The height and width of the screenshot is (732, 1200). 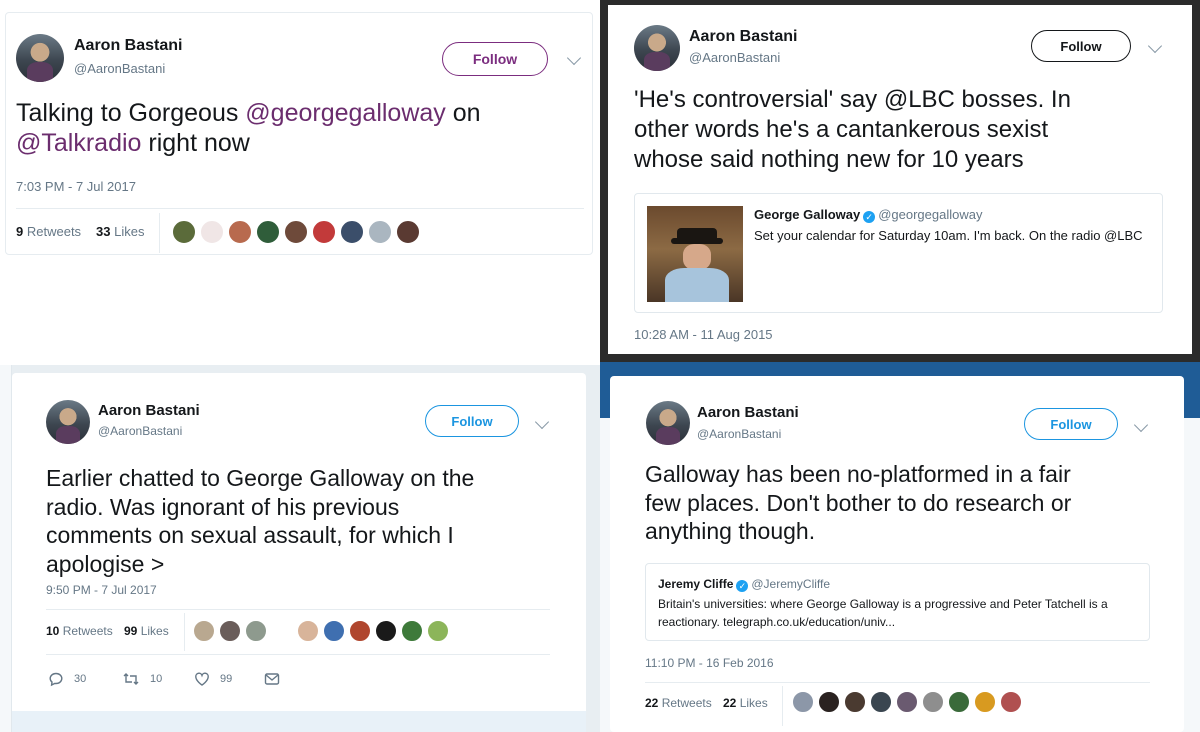 What do you see at coordinates (56, 679) in the screenshot?
I see `reply-icon` at bounding box center [56, 679].